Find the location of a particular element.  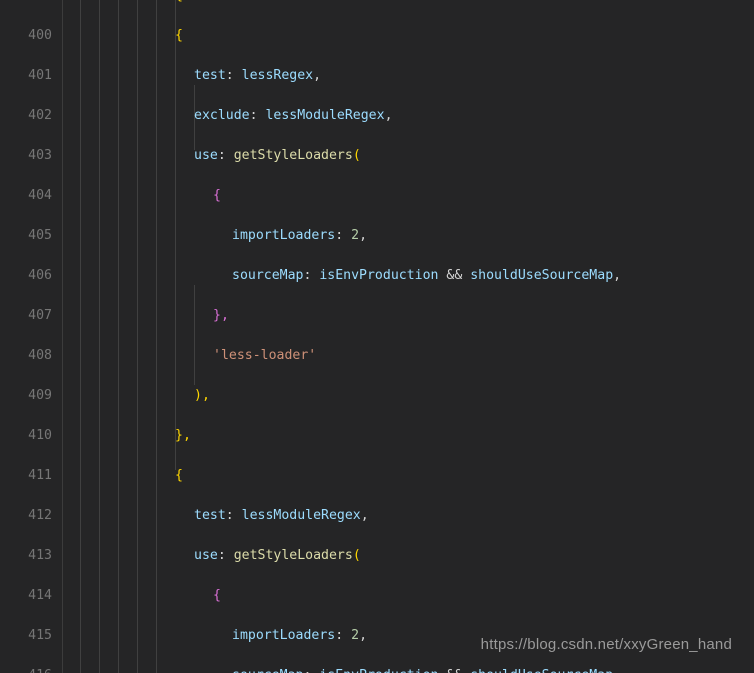

code-line: 401 test: lessRegex, is located at coordinates (377, 76).